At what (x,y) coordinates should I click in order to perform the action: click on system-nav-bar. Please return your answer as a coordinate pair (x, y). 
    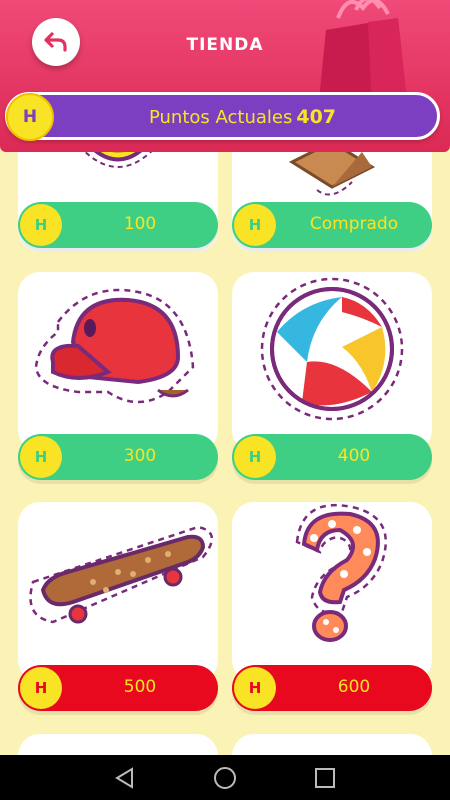
    Looking at the image, I should click on (225, 777).